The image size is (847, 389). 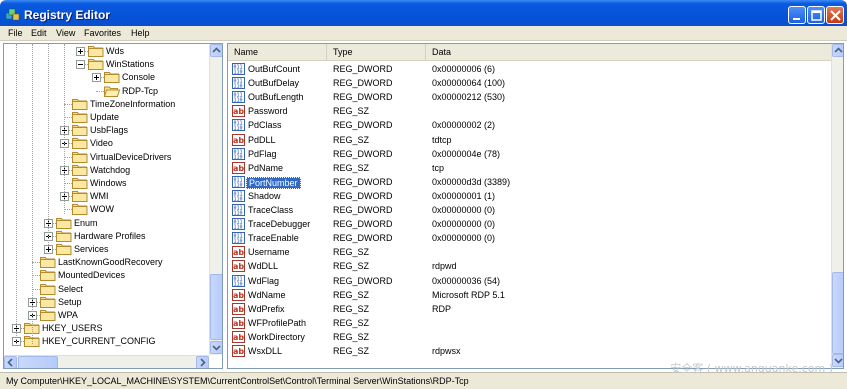 I want to click on tree-node-video: Video, so click(x=106, y=143).